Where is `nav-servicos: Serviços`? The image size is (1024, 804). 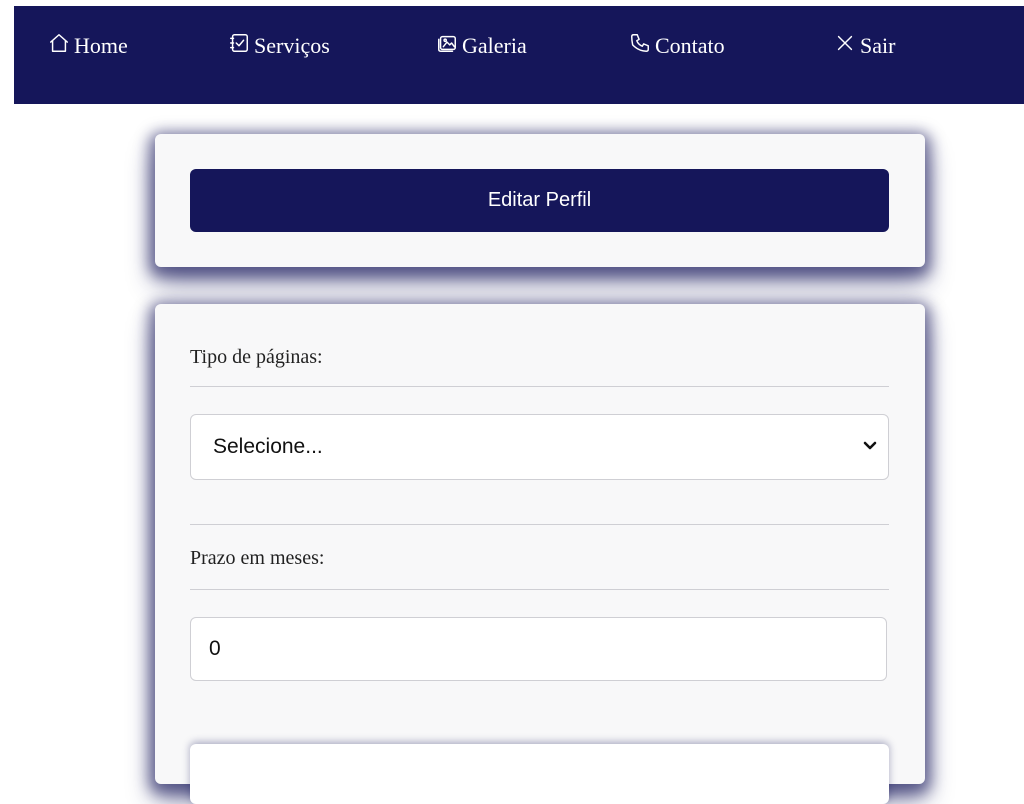
nav-servicos: Serviços is located at coordinates (279, 46).